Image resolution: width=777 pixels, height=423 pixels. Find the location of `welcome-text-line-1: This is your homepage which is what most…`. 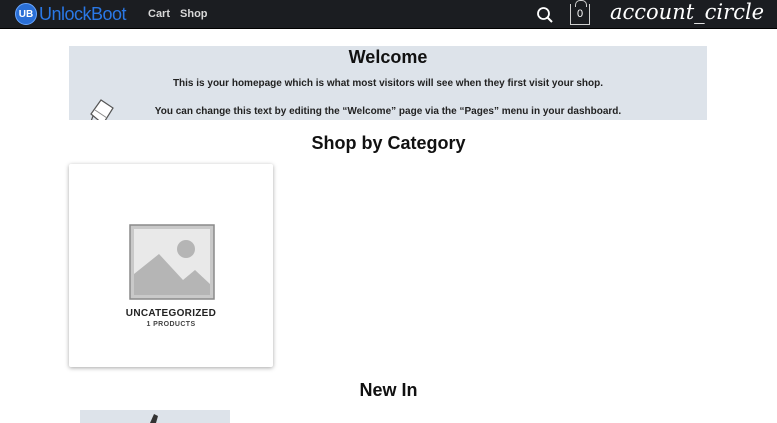

welcome-text-line-1: This is your homepage which is what most… is located at coordinates (388, 83).